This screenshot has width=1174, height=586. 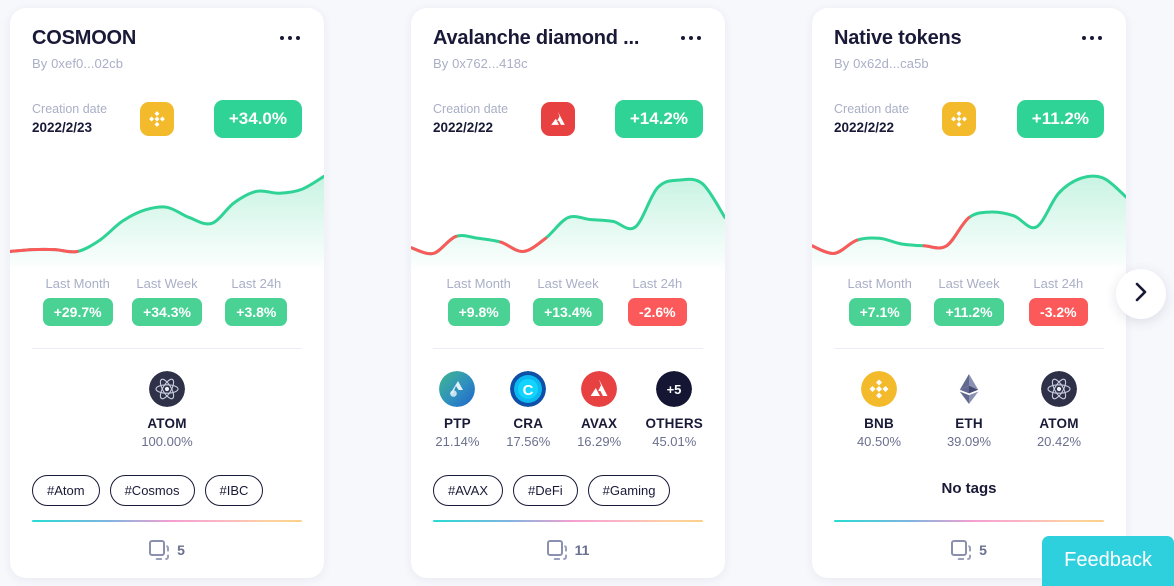 I want to click on avax-token-icon, so click(x=599, y=389).